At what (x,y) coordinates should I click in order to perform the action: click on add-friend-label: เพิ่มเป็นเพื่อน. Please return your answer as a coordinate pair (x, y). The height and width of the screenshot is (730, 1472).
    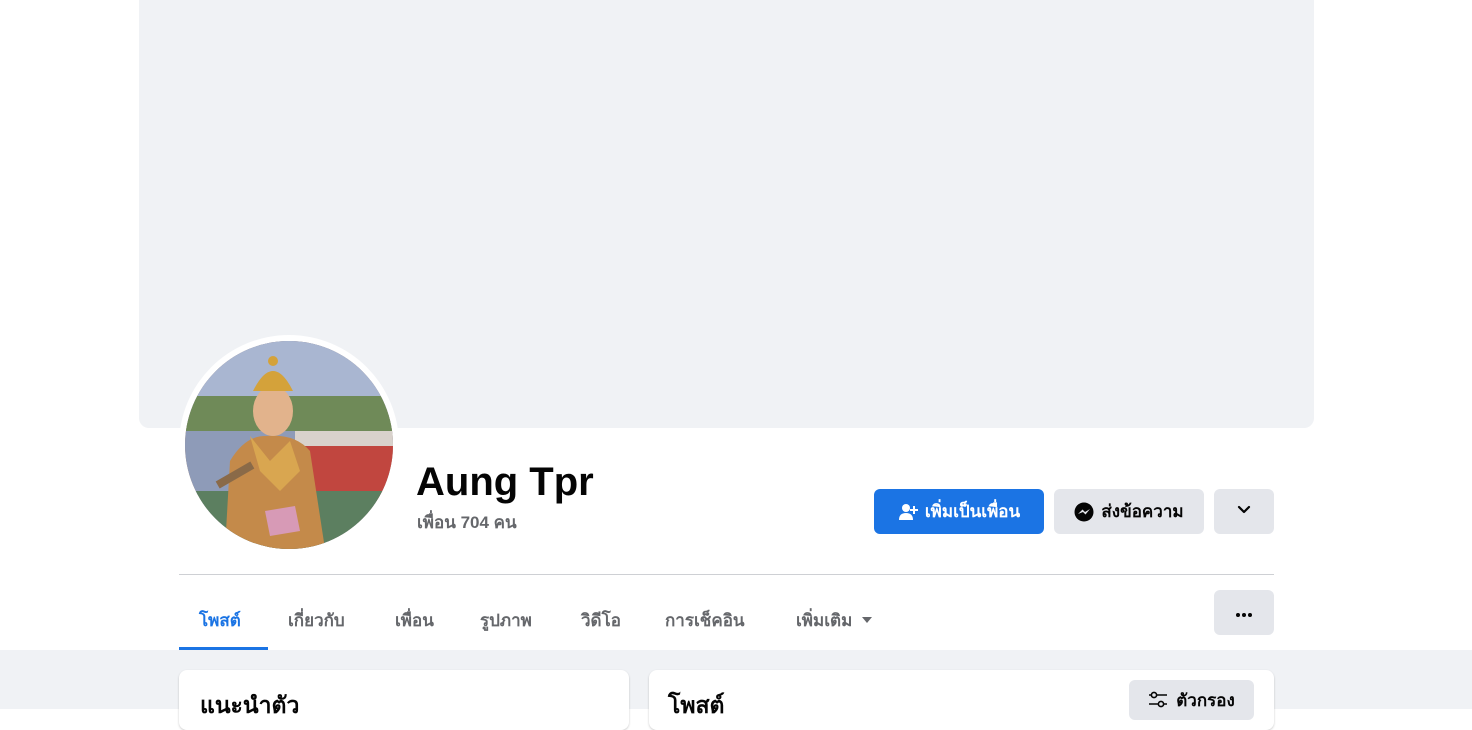
    Looking at the image, I should click on (972, 511).